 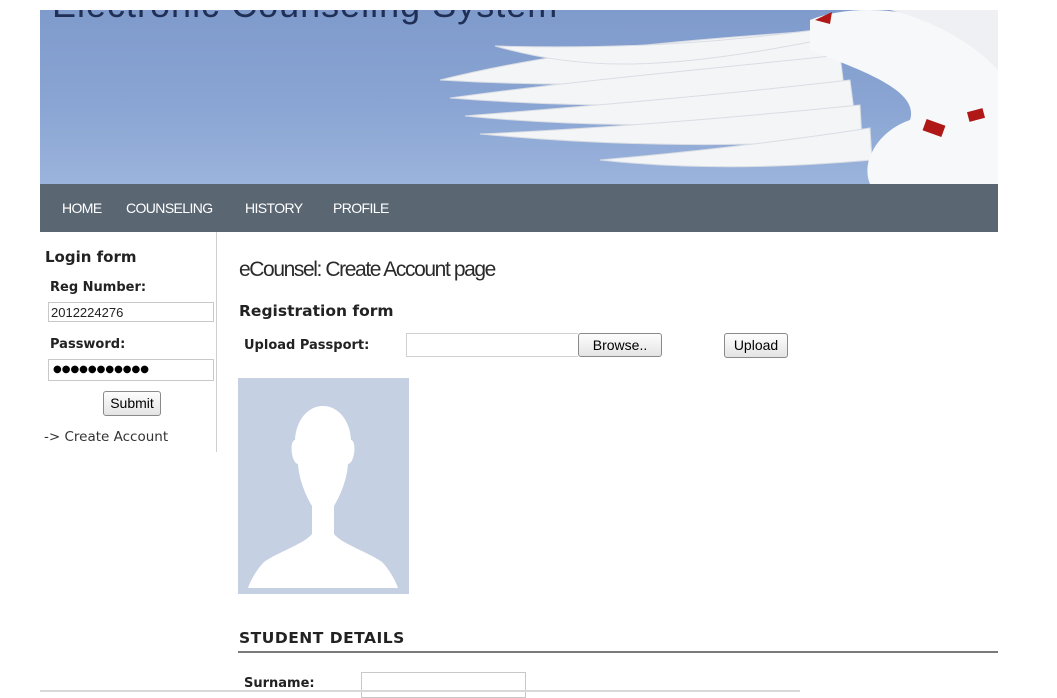 I want to click on create-account-link: -> Create Account, so click(x=106, y=437).